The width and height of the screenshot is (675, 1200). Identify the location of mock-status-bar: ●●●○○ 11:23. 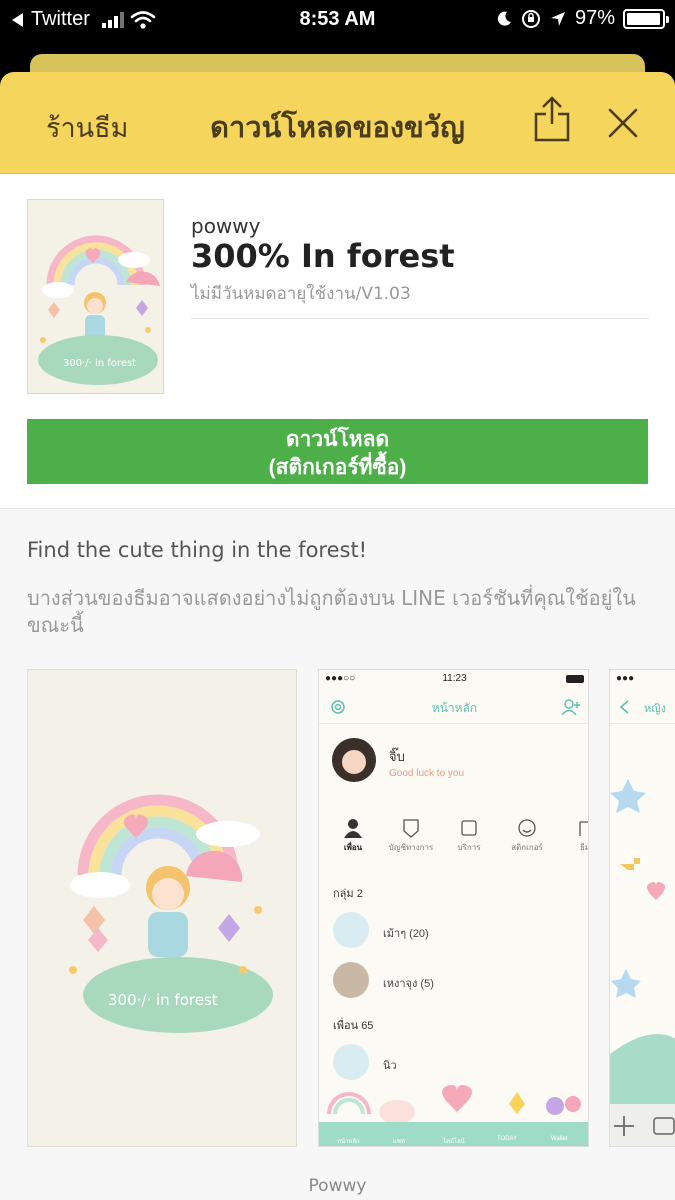
(453, 679).